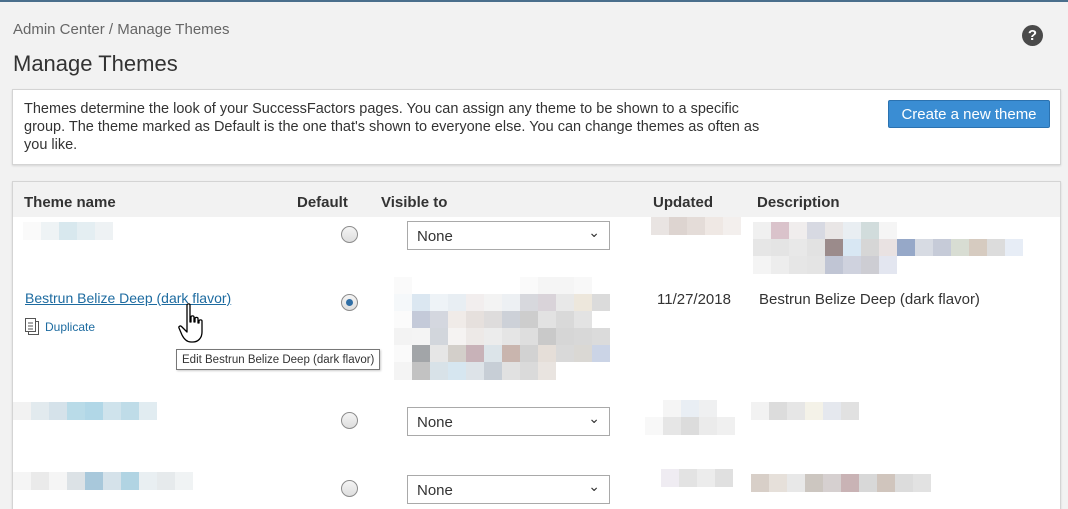  What do you see at coordinates (435, 236) in the screenshot?
I see `visible-to-value-row-1: None` at bounding box center [435, 236].